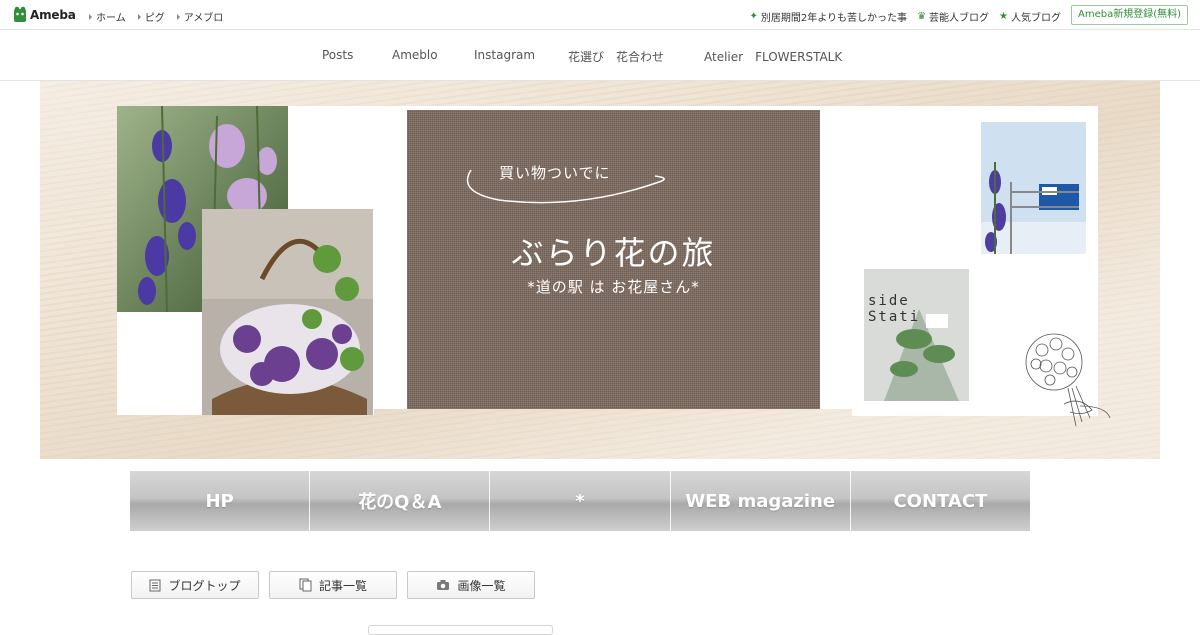 The image size is (1200, 635). I want to click on ameba-nav-links: ホーム ピグ アメブロ, so click(156, 16).